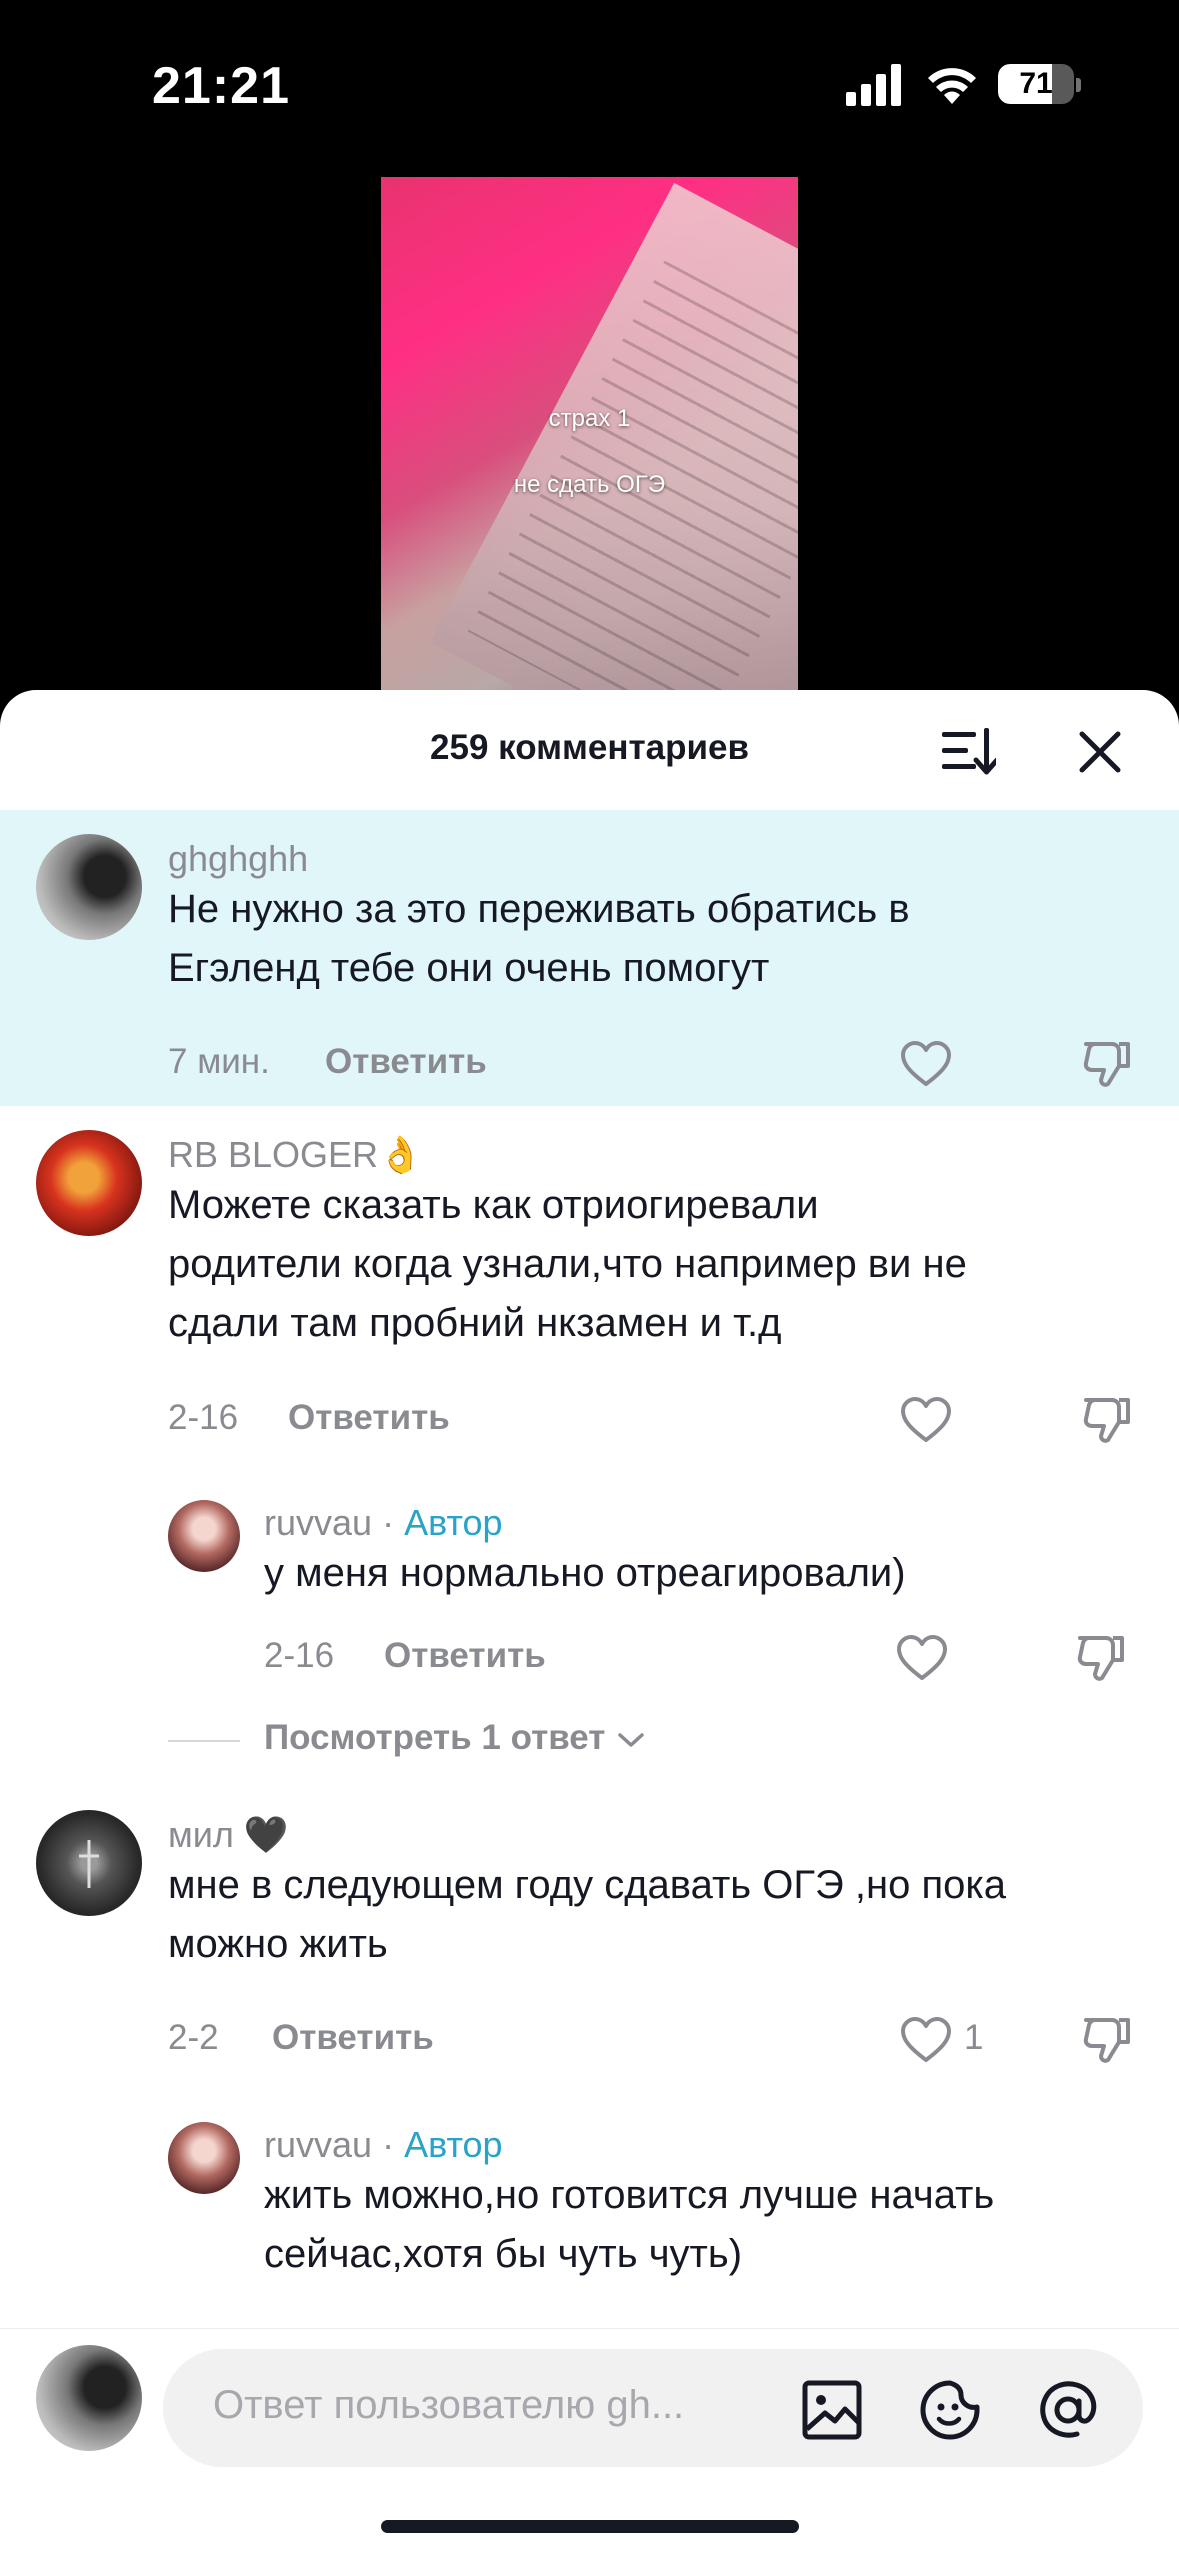  I want to click on video-caption-line1: страх 1, so click(589, 418).